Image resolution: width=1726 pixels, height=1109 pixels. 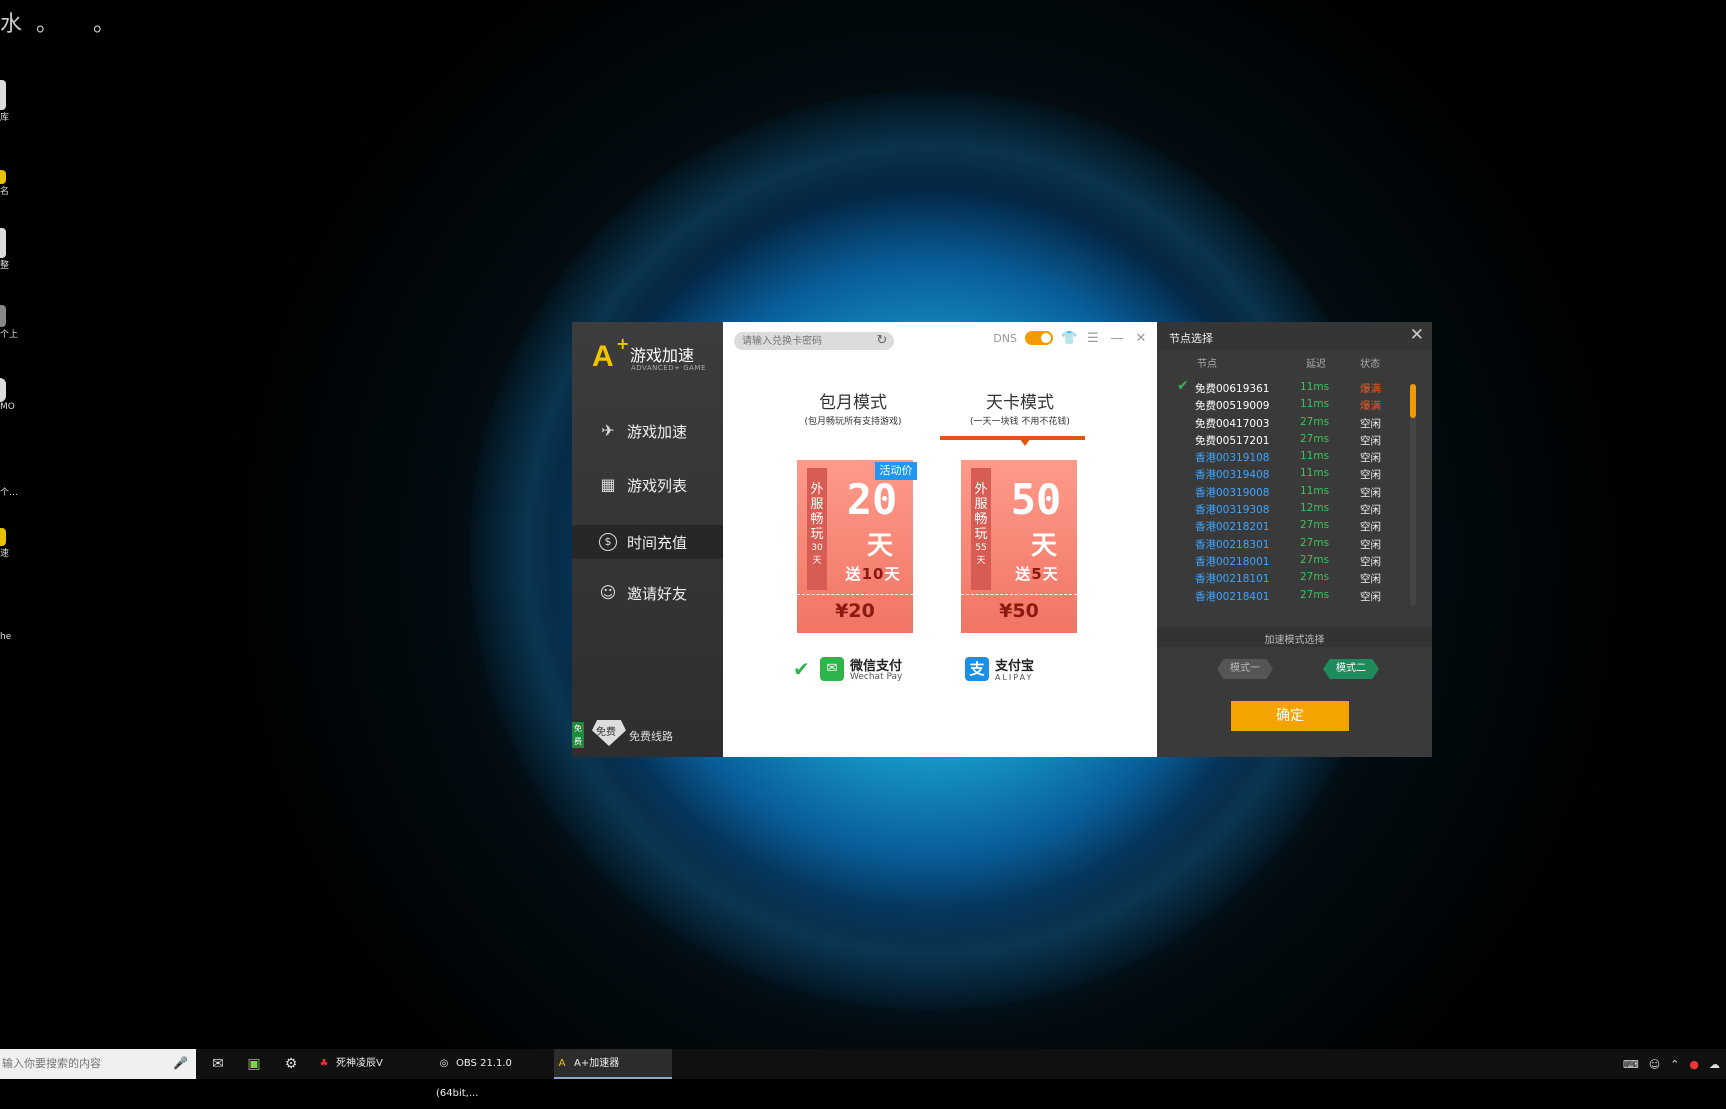 What do you see at coordinates (1287, 561) in the screenshot?
I see `node-row: 香港00218001 27ms 空闲` at bounding box center [1287, 561].